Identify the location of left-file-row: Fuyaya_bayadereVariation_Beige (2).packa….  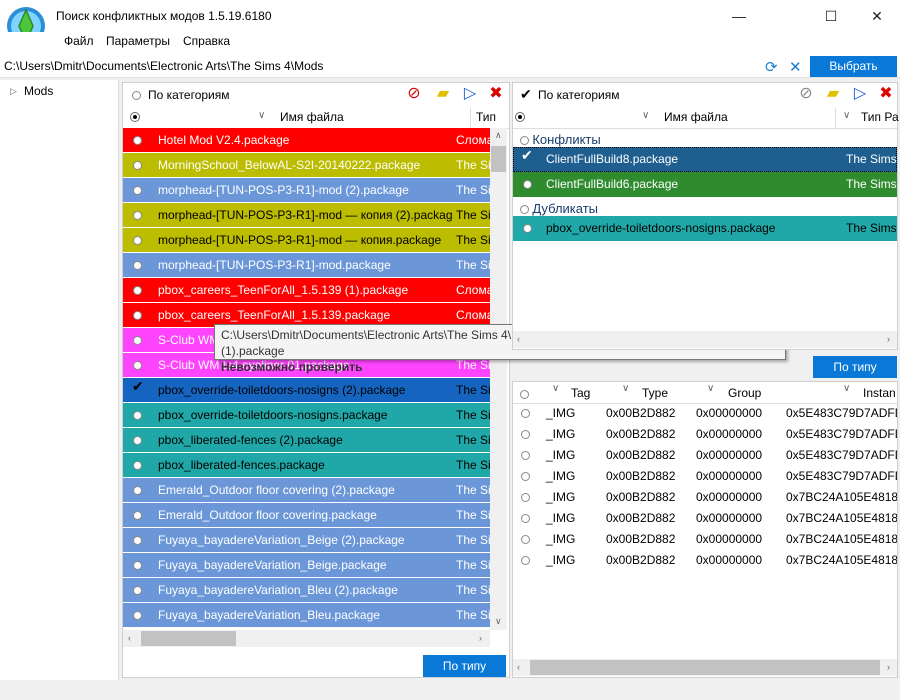
(306, 540).